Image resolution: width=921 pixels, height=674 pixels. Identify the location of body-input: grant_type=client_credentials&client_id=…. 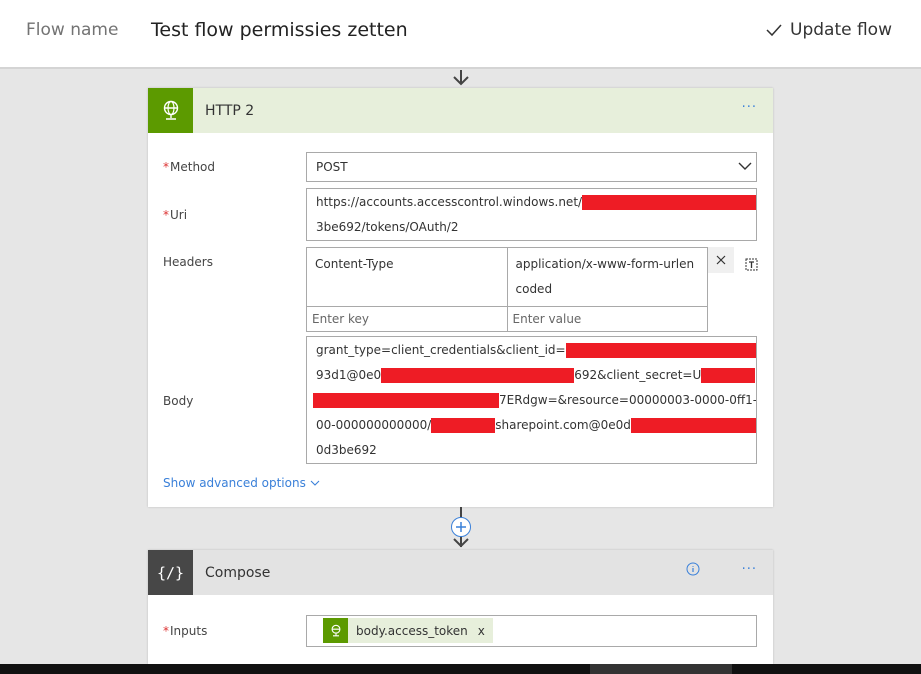
(531, 400).